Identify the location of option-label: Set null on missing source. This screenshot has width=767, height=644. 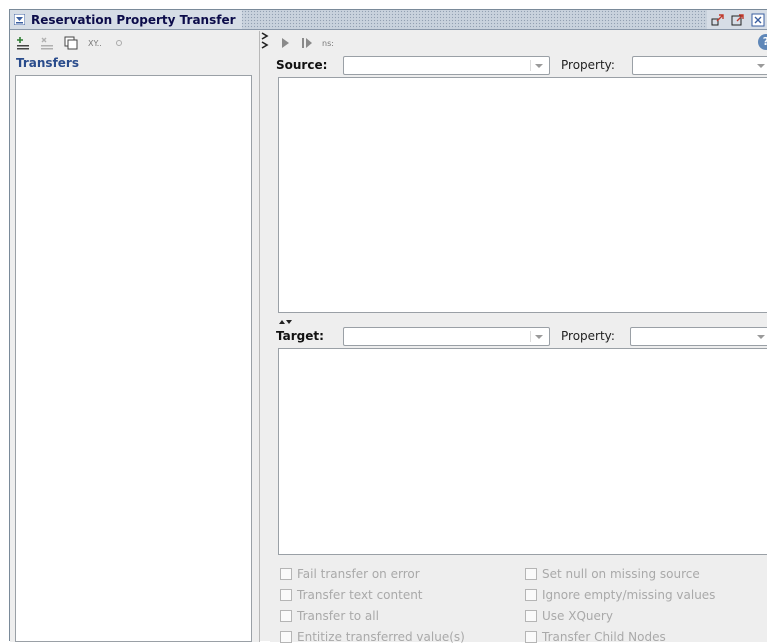
(621, 574).